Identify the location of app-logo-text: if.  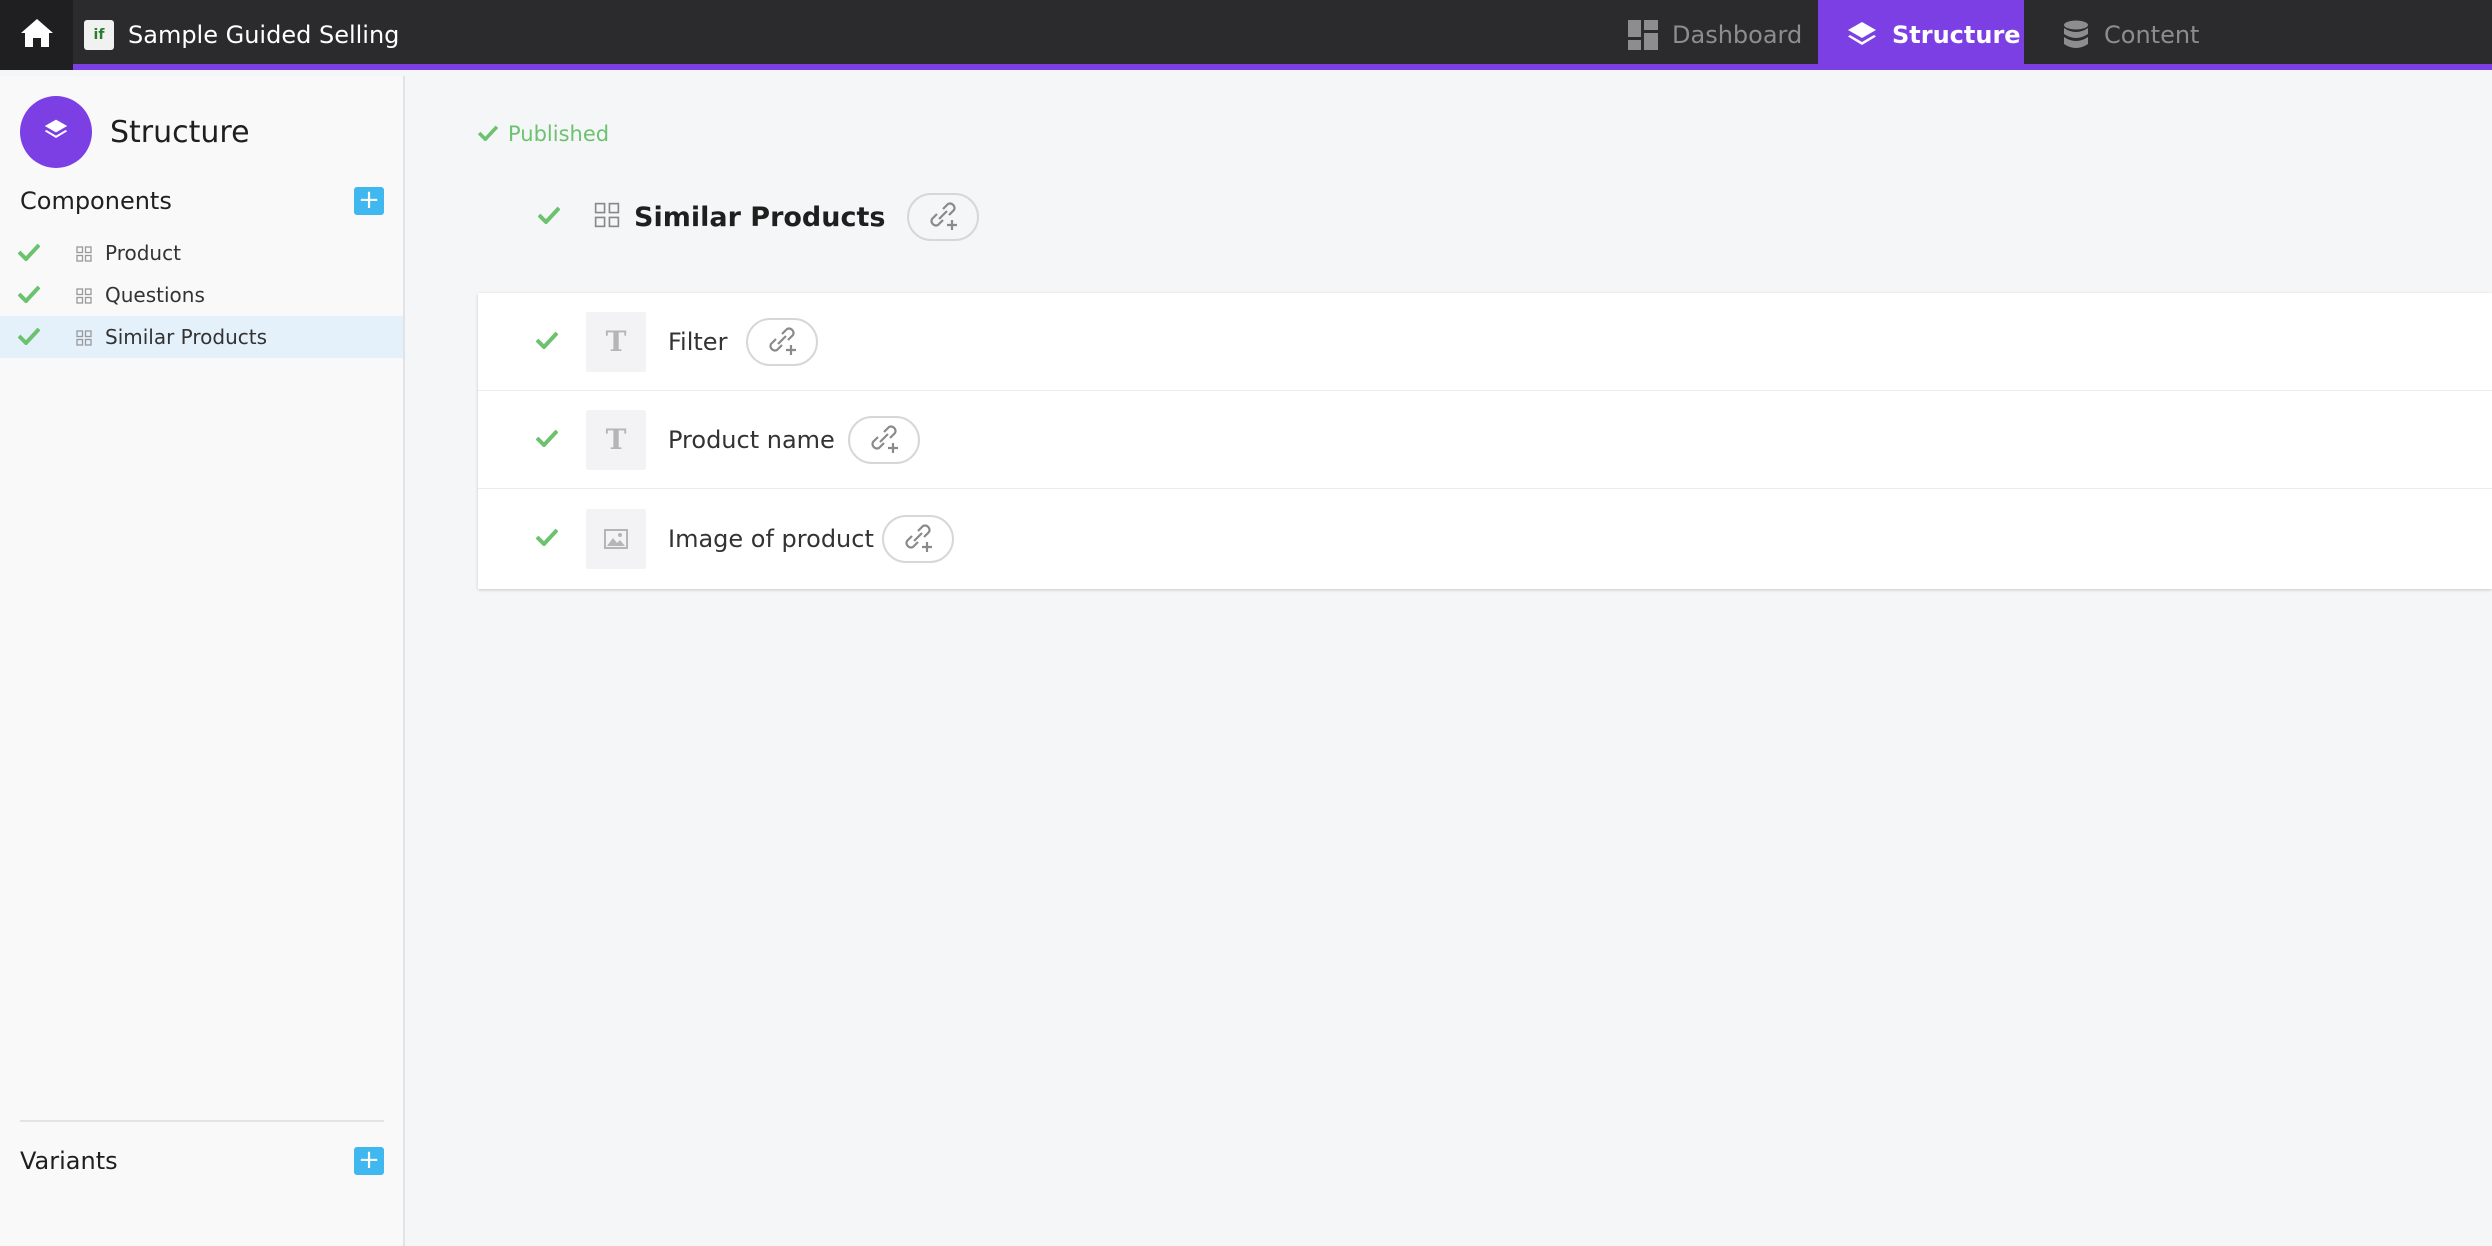
(99, 35).